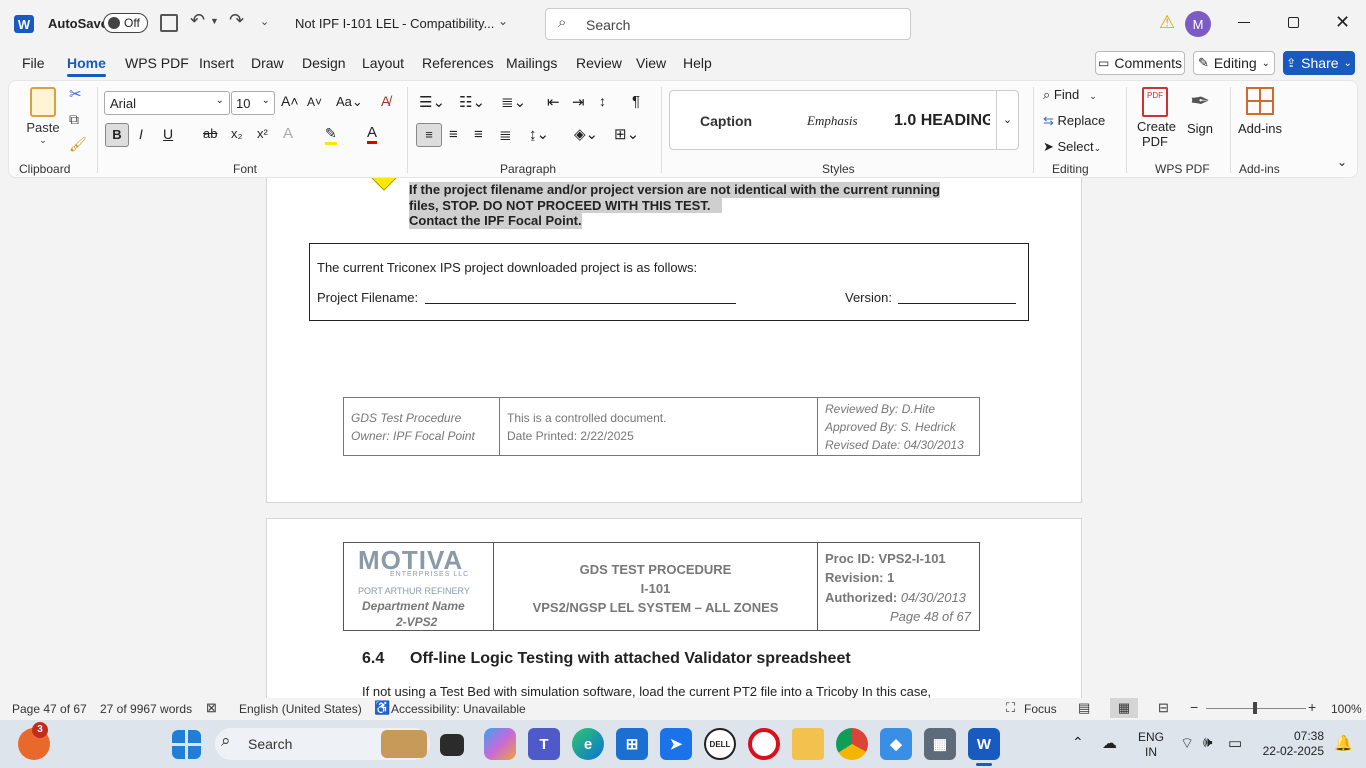 The image size is (1366, 768). What do you see at coordinates (1194, 707) in the screenshot?
I see `zoom-out-icon: −` at bounding box center [1194, 707].